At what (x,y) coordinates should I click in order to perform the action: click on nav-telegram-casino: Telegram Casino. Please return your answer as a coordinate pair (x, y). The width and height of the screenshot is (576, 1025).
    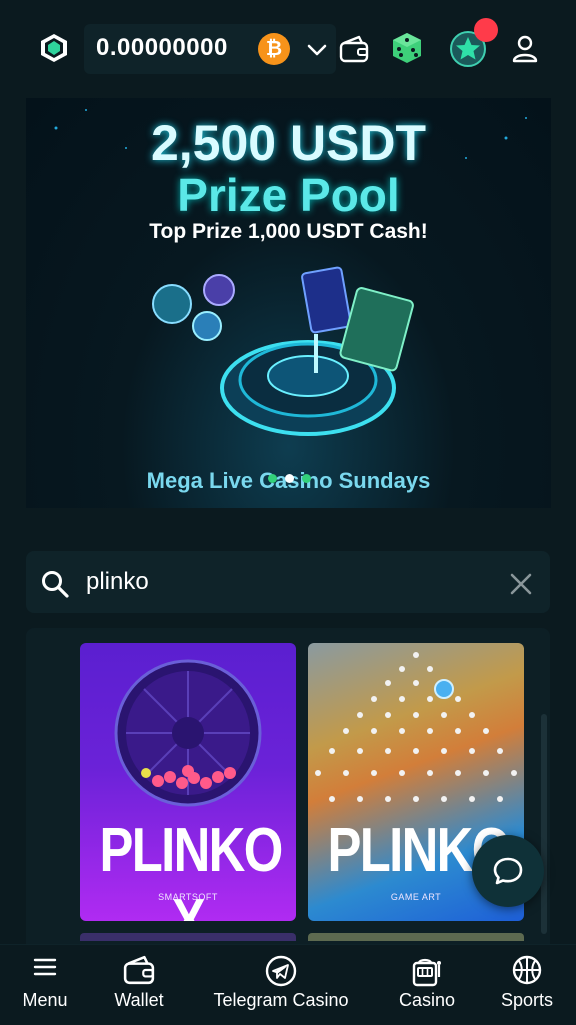
    Looking at the image, I should click on (281, 985).